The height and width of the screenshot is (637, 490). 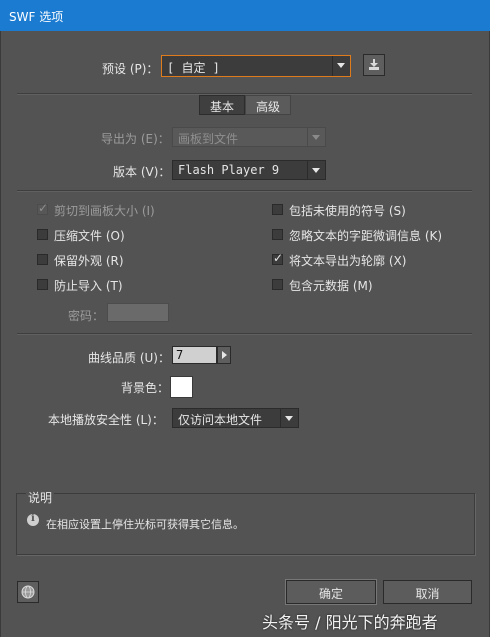 What do you see at coordinates (245, 15) in the screenshot?
I see `title-bar: SWF 选项` at bounding box center [245, 15].